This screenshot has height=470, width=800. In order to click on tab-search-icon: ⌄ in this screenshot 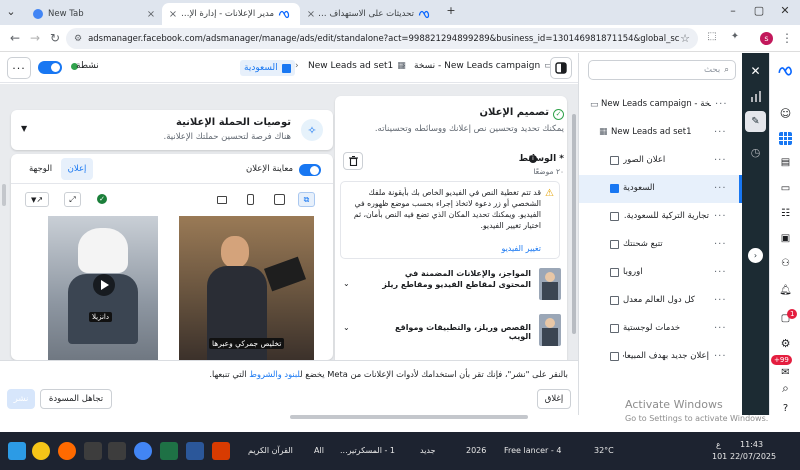, I will do `click(11, 11)`.